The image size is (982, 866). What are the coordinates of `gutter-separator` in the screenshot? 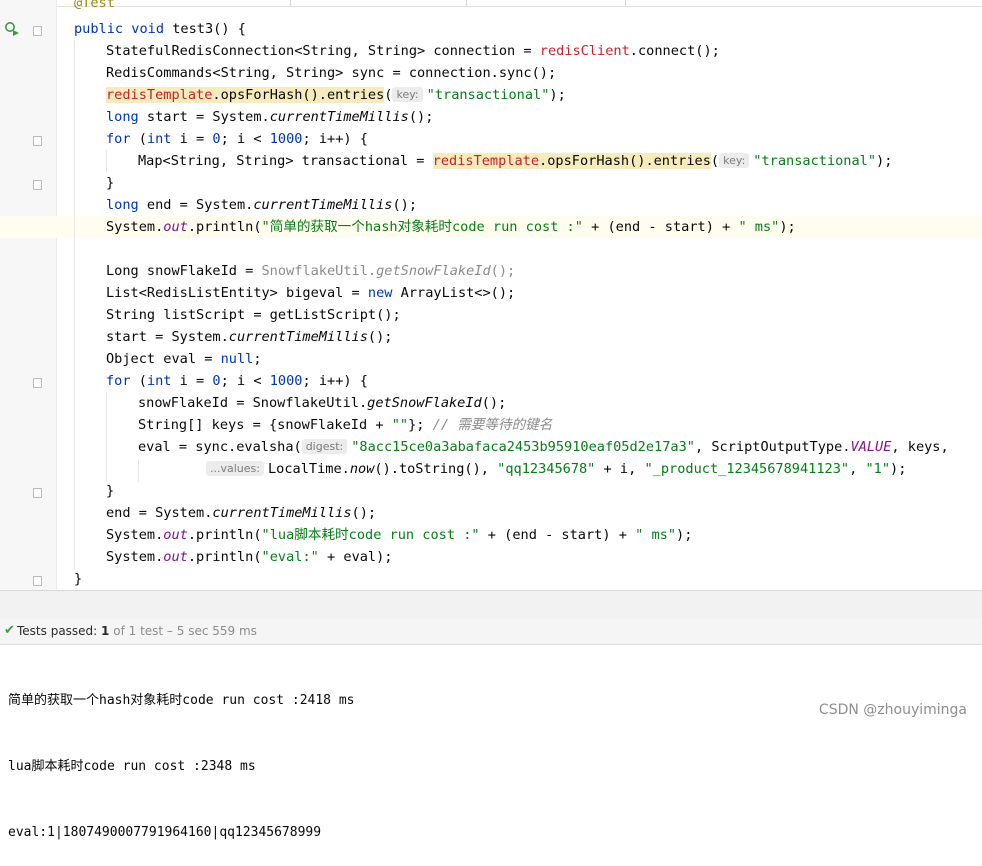 It's located at (56, 295).